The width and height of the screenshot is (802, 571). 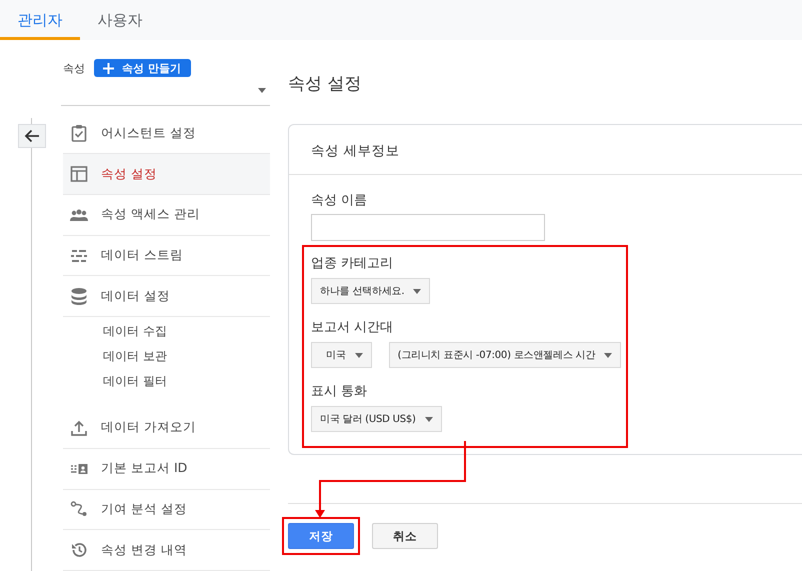 What do you see at coordinates (79, 550) in the screenshot?
I see `history-icon` at bounding box center [79, 550].